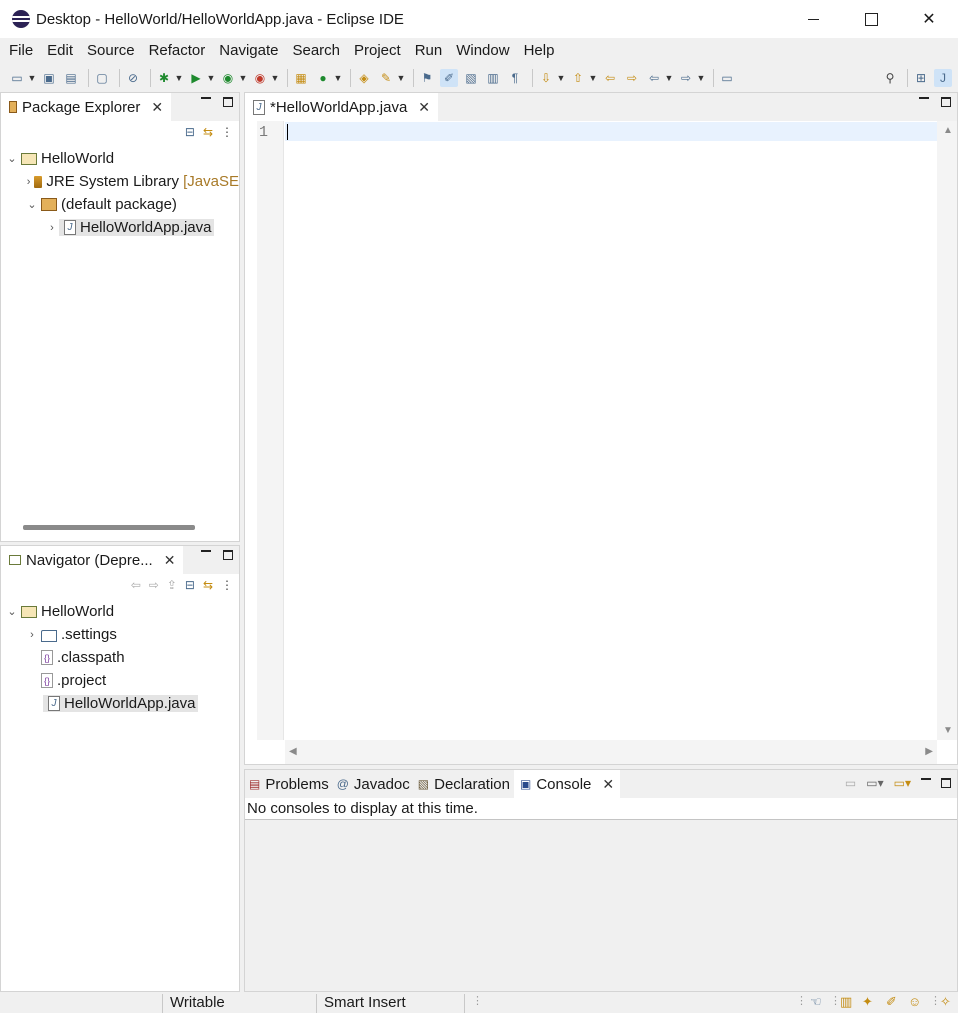 Image resolution: width=958 pixels, height=1013 pixels. I want to click on previous-annotation-icon: ⇧, so click(578, 78).